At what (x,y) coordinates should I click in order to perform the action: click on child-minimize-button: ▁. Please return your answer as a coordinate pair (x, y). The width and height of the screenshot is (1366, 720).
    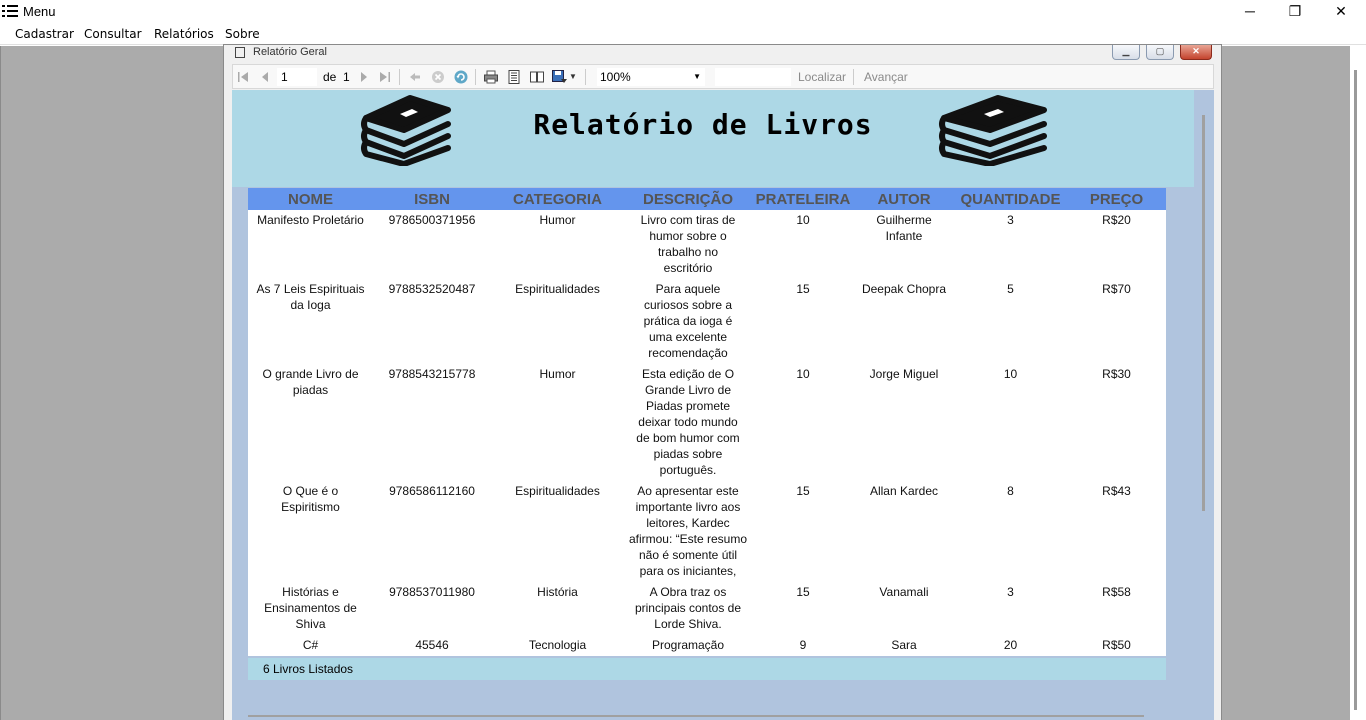
    Looking at the image, I should click on (1126, 52).